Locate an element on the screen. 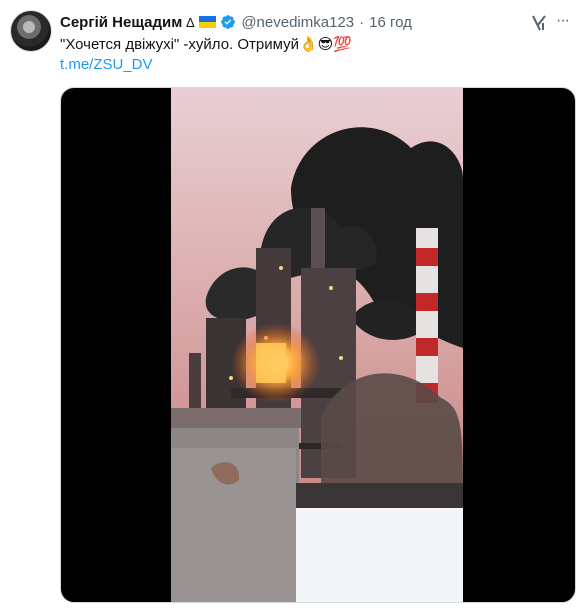 Image resolution: width=582 pixels, height=610 pixels. tweet-link: t.me/ZSU_DV is located at coordinates (106, 65).